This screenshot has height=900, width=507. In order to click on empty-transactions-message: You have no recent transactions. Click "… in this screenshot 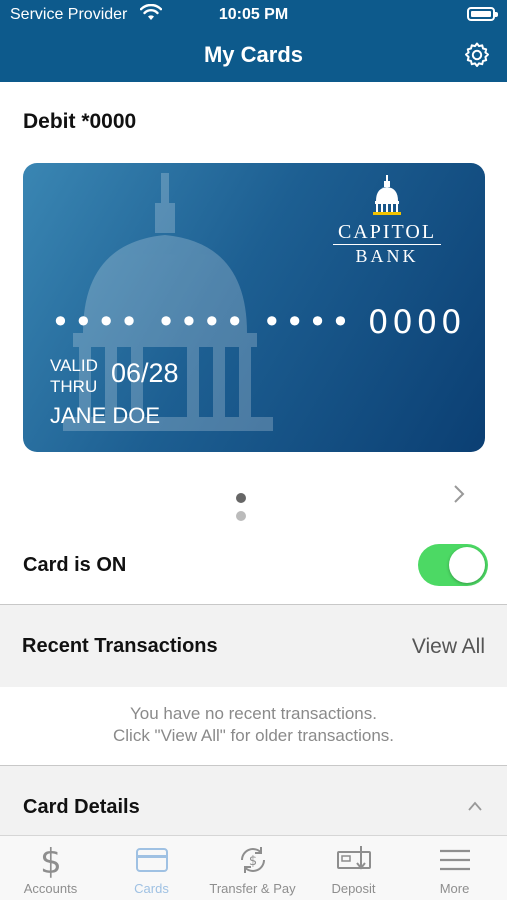, I will do `click(253, 725)`.